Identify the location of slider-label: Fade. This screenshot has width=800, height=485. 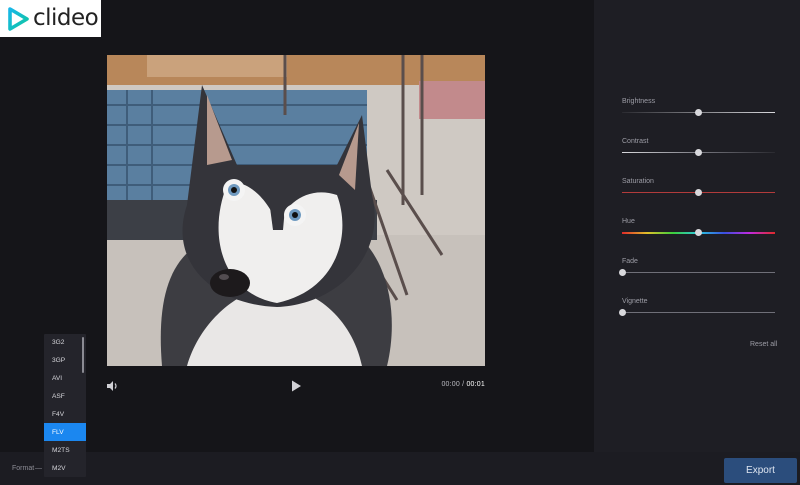
(630, 261).